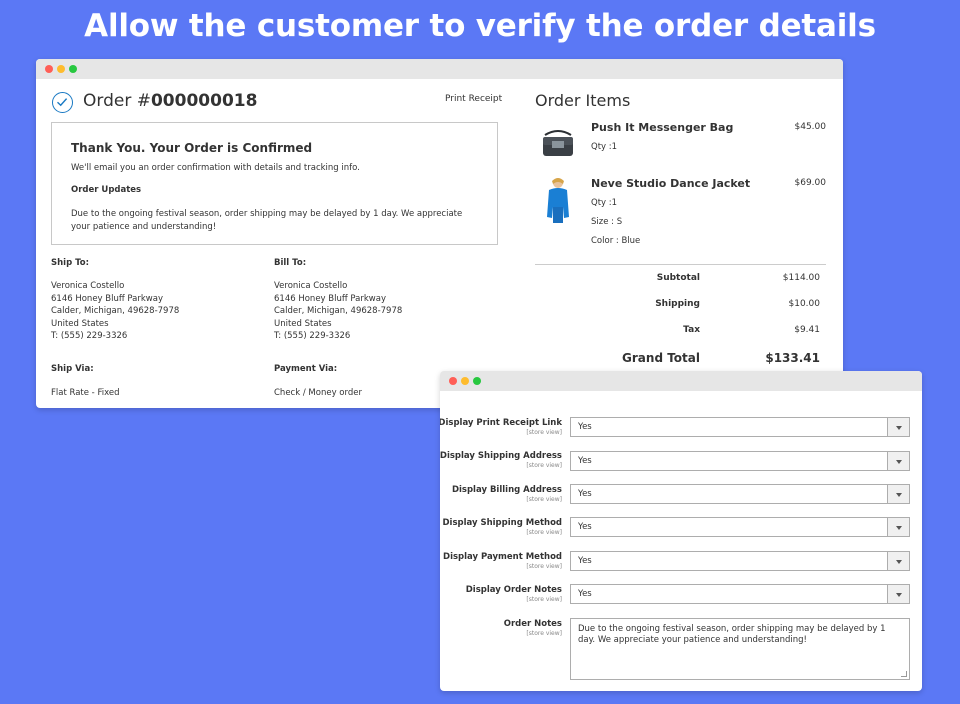 The width and height of the screenshot is (960, 704). Describe the element at coordinates (662, 127) in the screenshot. I see `item-name: Push It Messenger Bag` at that location.